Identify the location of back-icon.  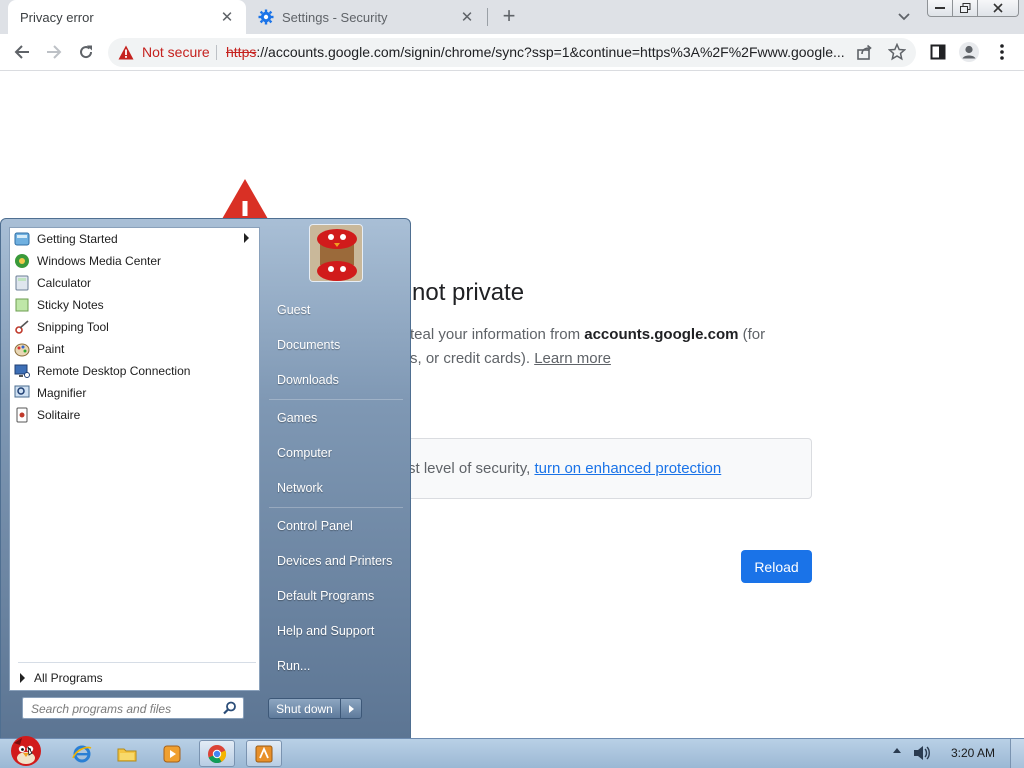
(22, 52).